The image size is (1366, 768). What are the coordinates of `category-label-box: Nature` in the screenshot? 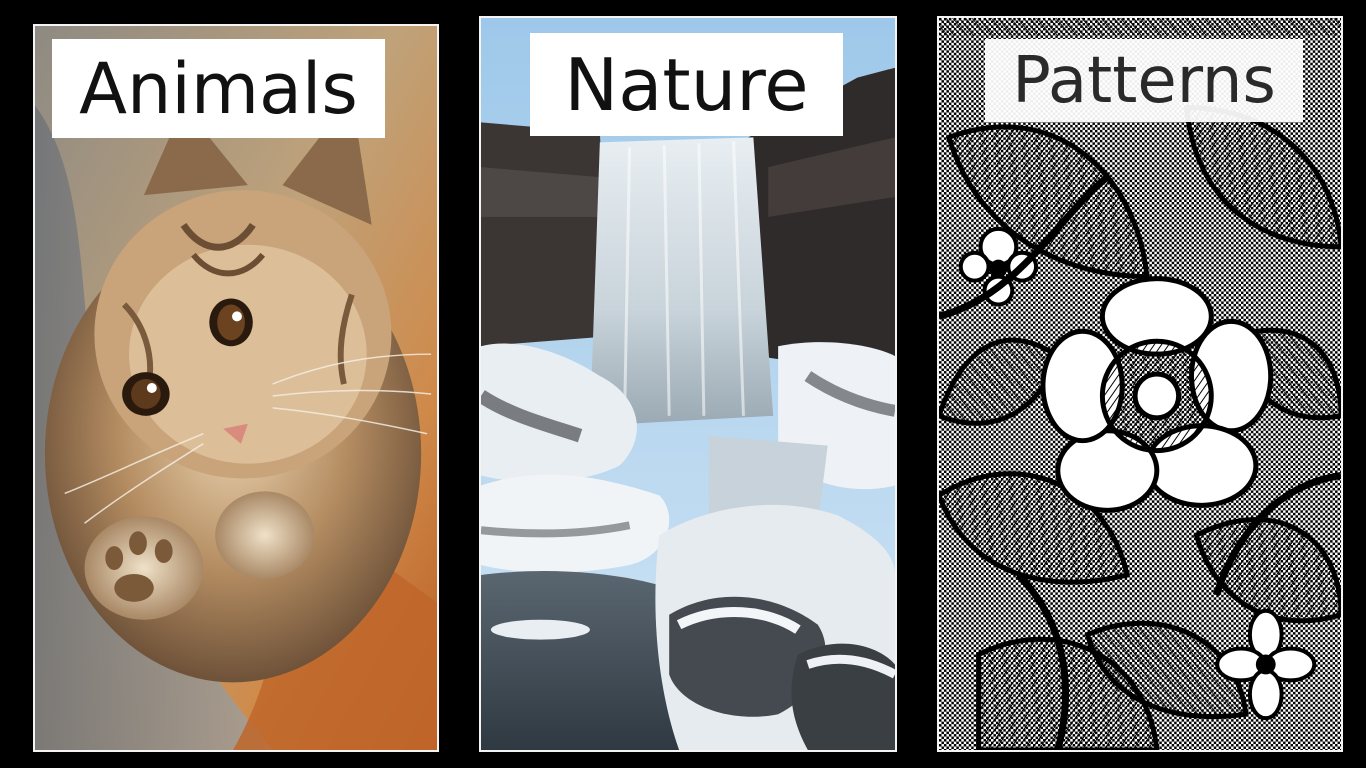 It's located at (686, 84).